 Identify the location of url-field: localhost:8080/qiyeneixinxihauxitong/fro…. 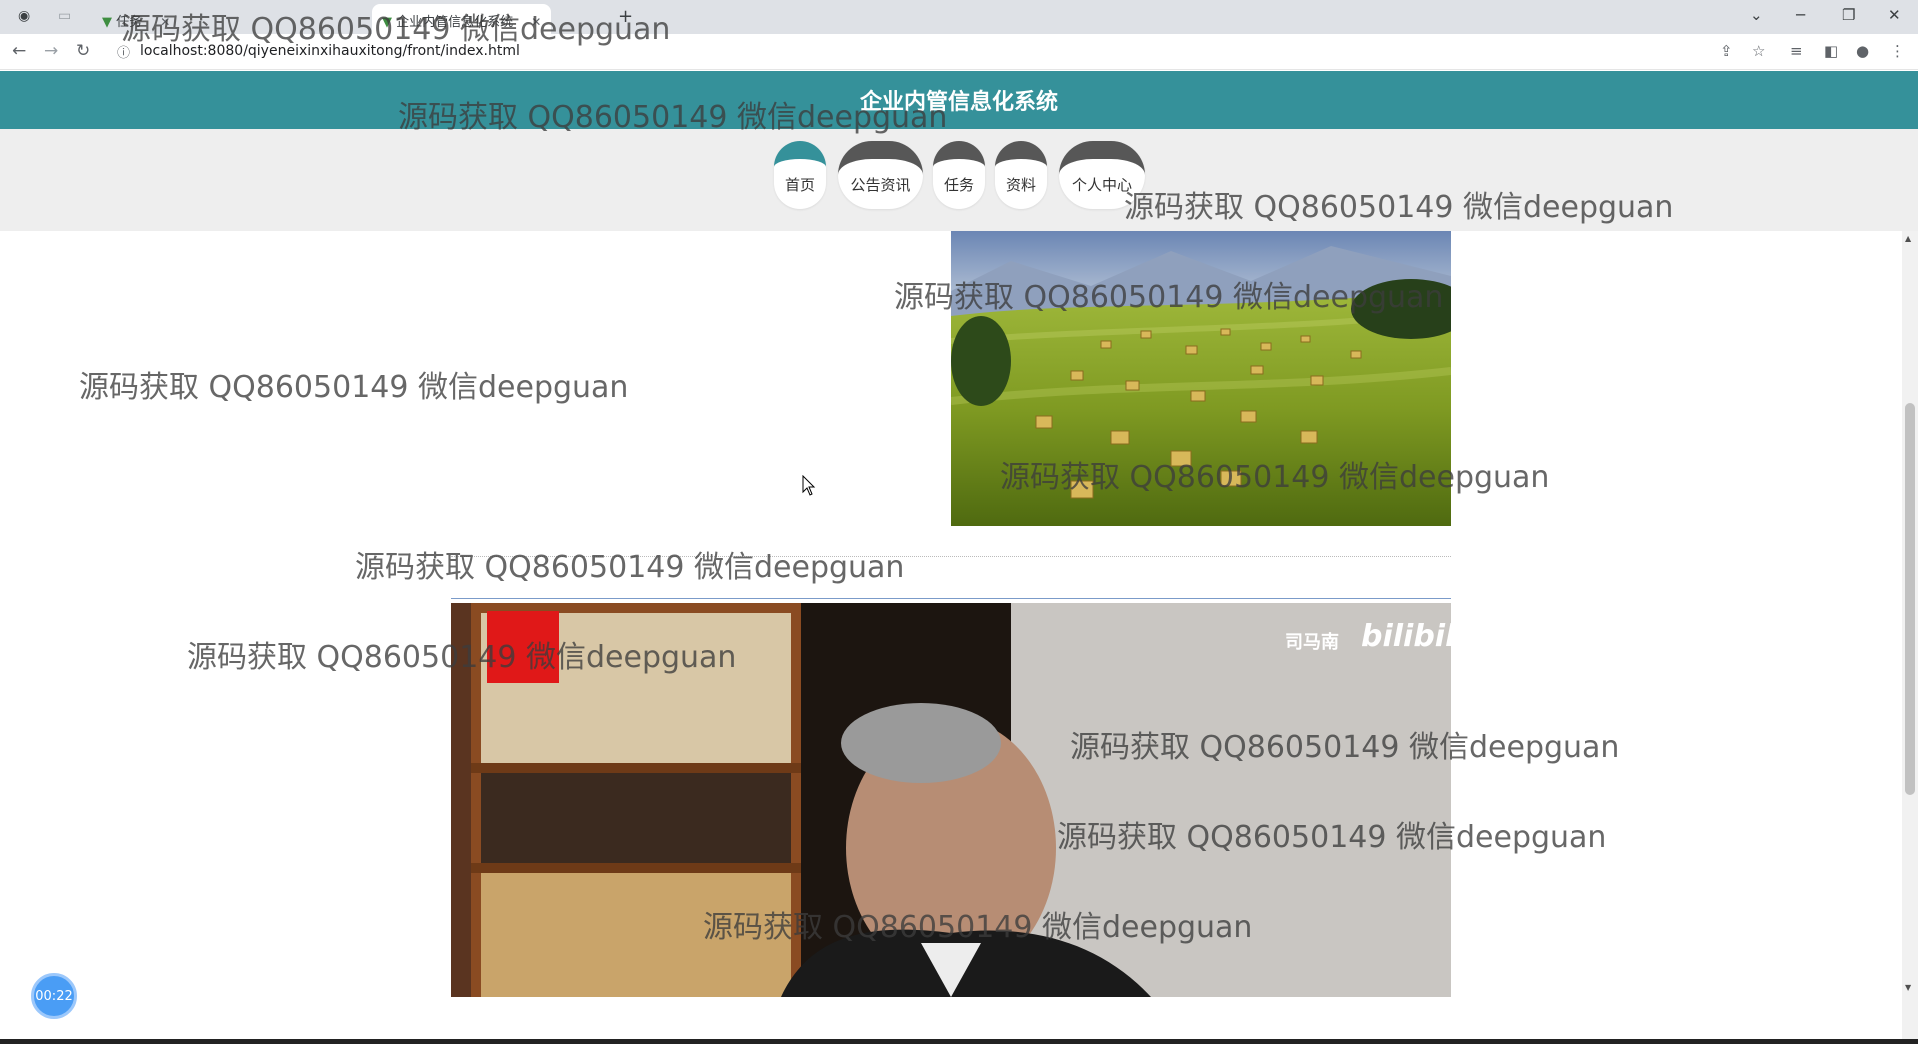
(330, 51).